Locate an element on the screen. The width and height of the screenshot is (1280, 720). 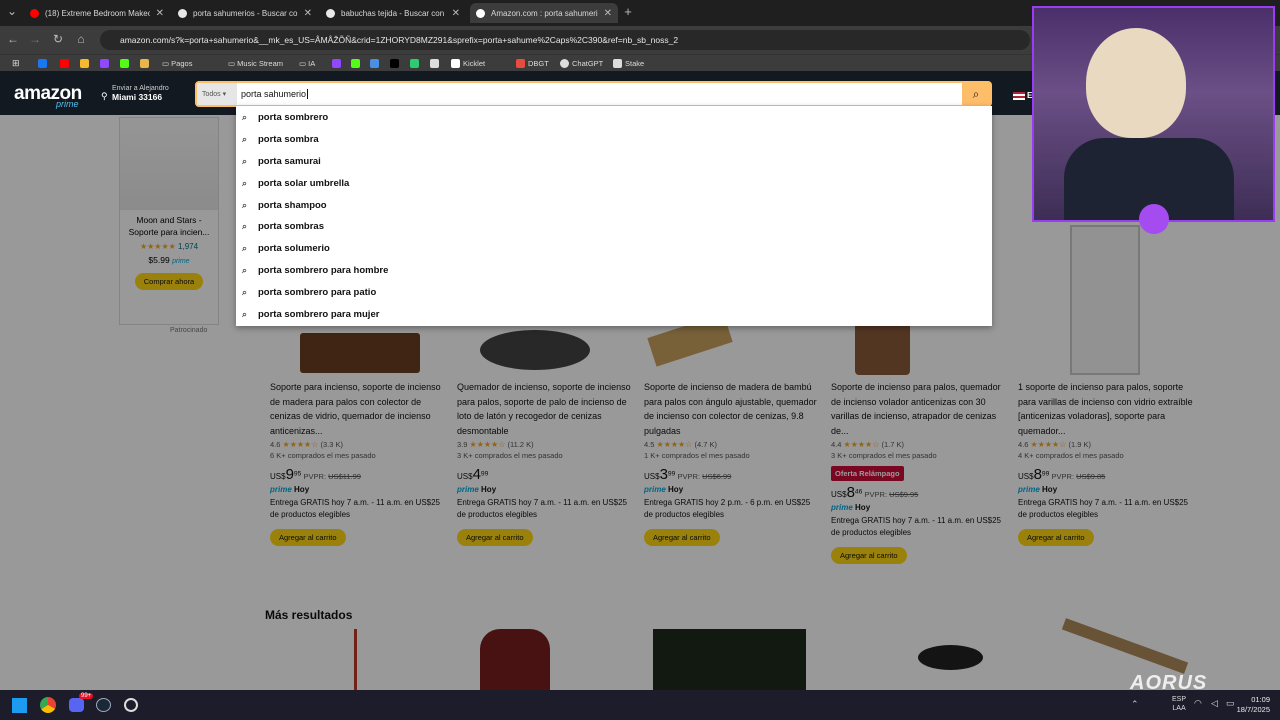
bookmark-green is located at coordinates (416, 63).